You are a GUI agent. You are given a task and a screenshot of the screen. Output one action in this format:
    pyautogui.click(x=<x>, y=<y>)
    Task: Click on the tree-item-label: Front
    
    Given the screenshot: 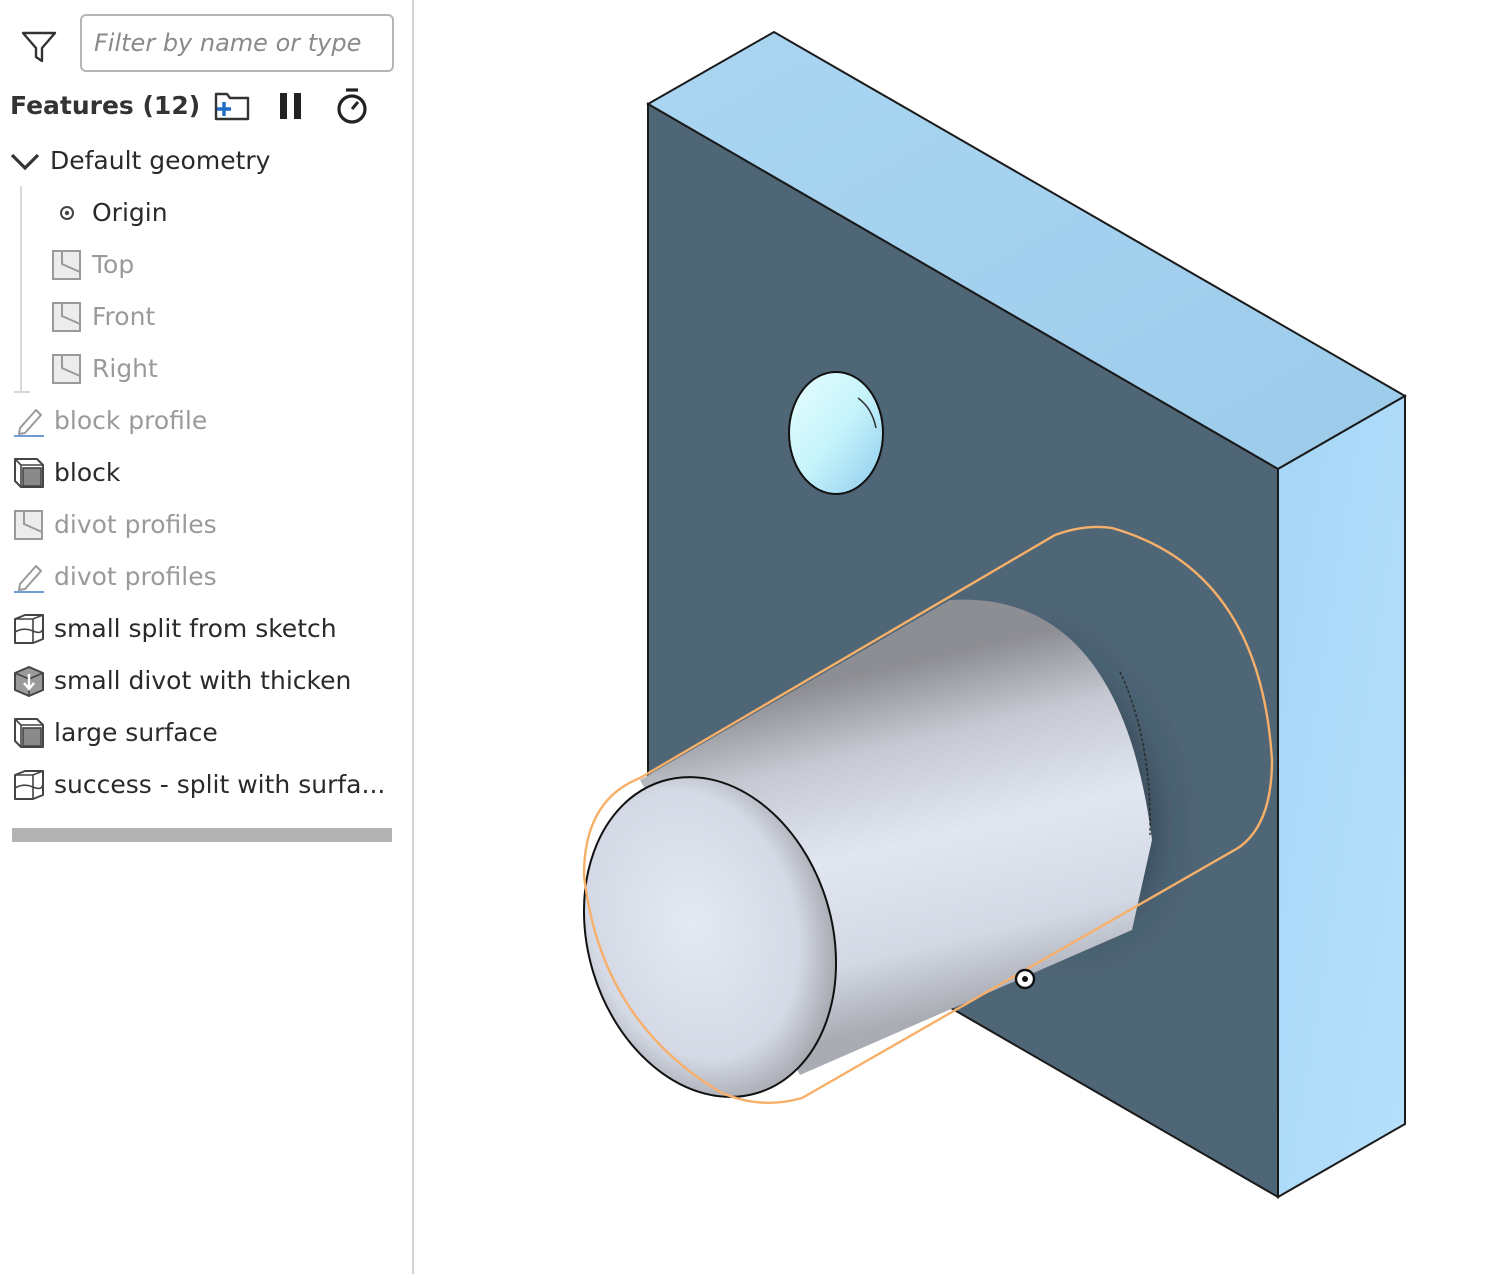 What is the action you would take?
    pyautogui.click(x=124, y=316)
    